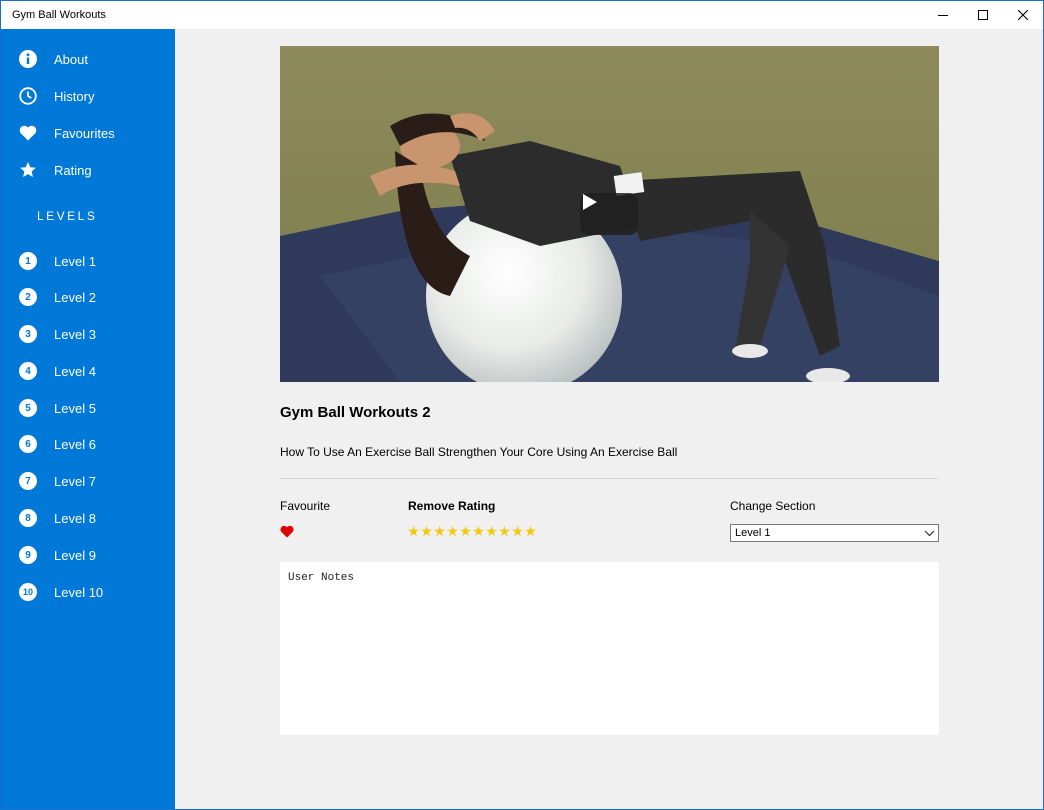  Describe the element at coordinates (522, 15) in the screenshot. I see `title-bar: Gym Ball Workouts` at that location.